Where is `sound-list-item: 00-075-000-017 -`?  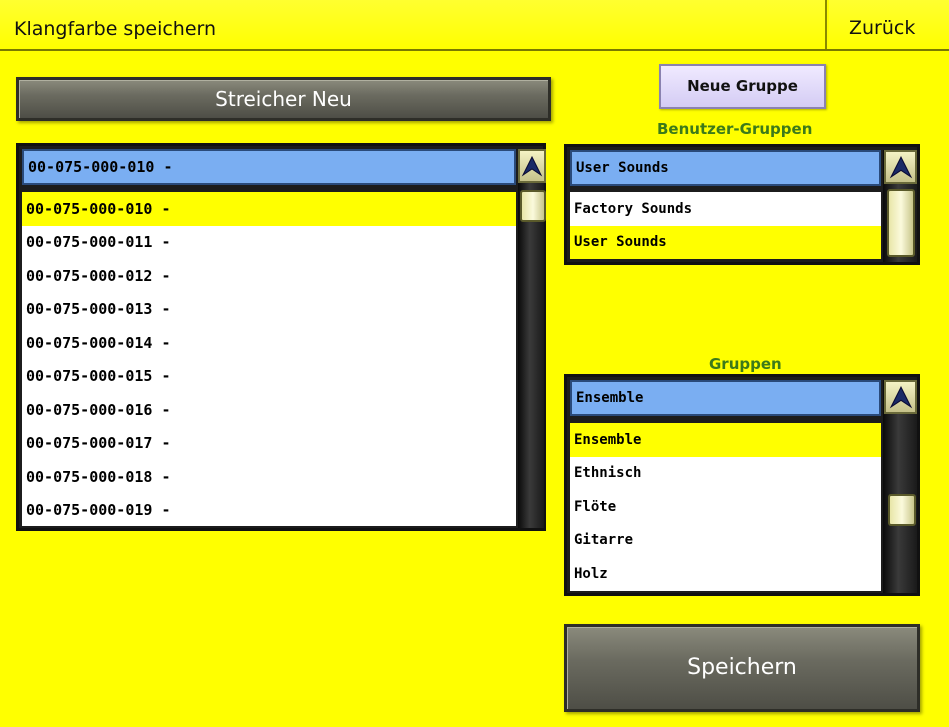 sound-list-item: 00-075-000-017 - is located at coordinates (269, 444).